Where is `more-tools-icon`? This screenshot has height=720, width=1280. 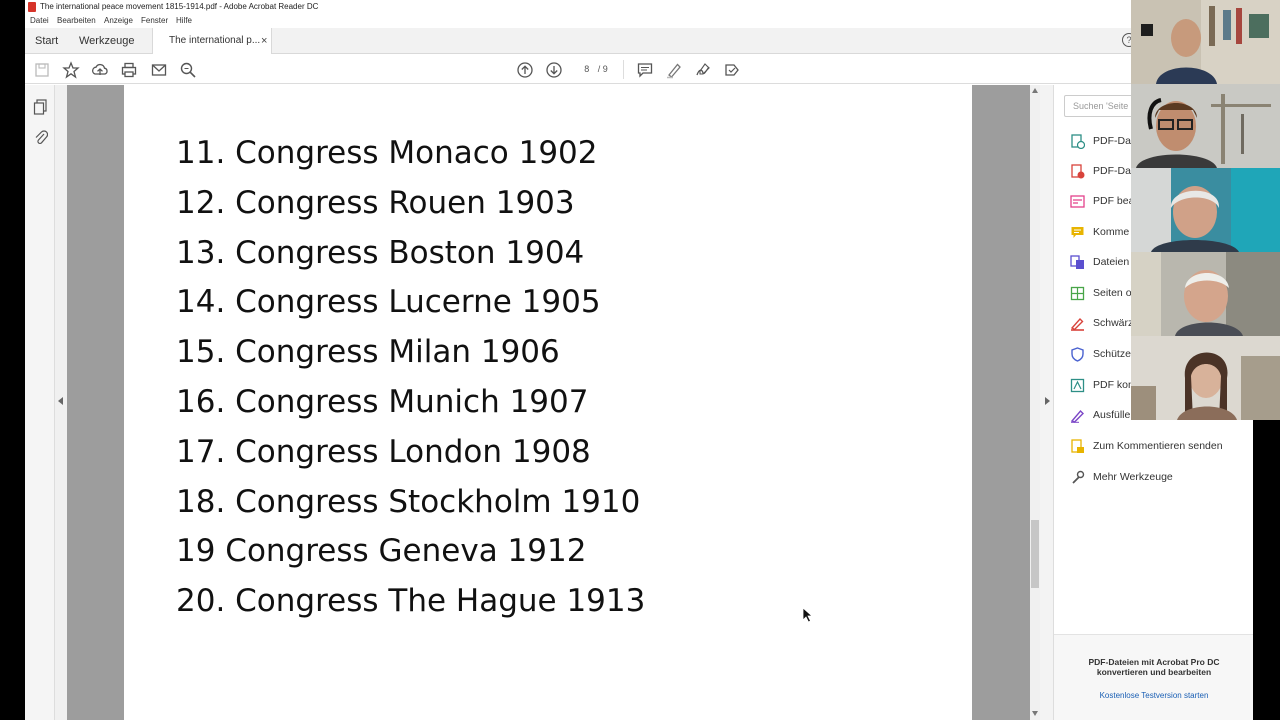 more-tools-icon is located at coordinates (1078, 477).